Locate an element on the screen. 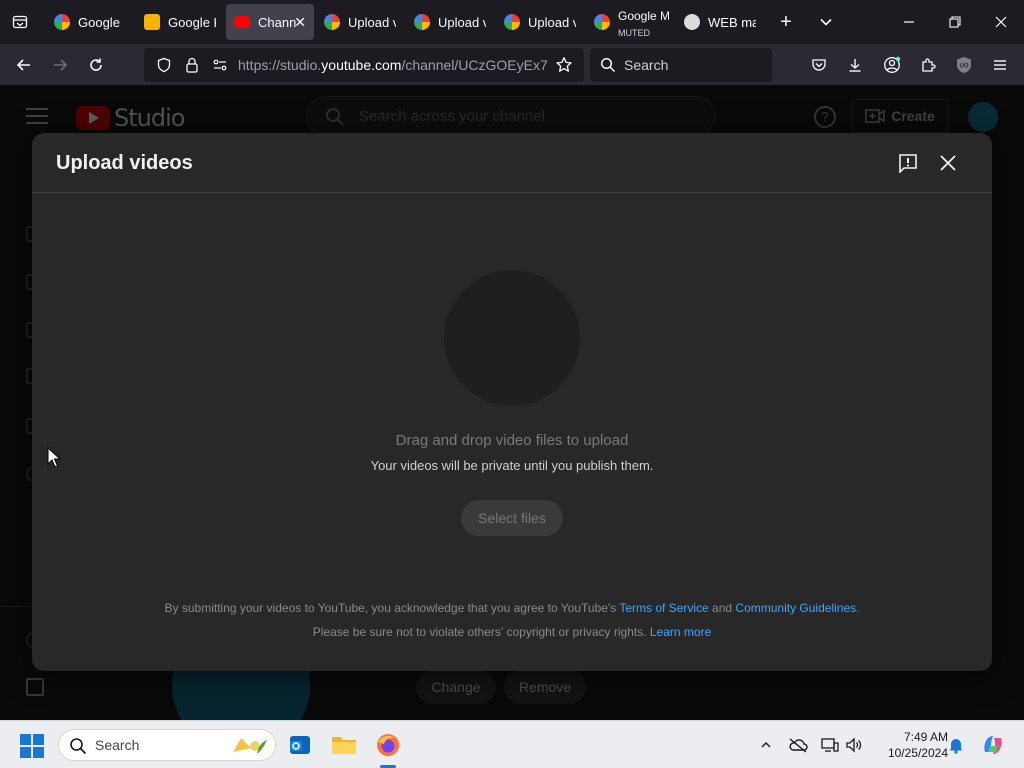 This screenshot has width=1024, height=768. list-all-tabs-icon is located at coordinates (826, 22).